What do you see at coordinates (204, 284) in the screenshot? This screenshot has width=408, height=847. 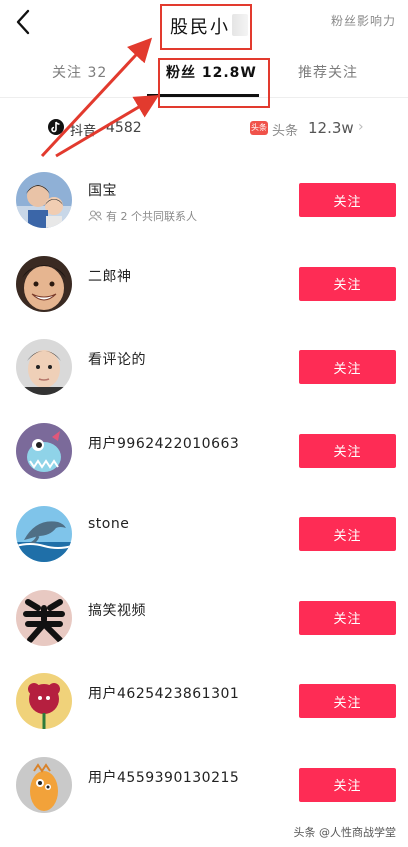 I see `list-item: 二郎神 关注` at bounding box center [204, 284].